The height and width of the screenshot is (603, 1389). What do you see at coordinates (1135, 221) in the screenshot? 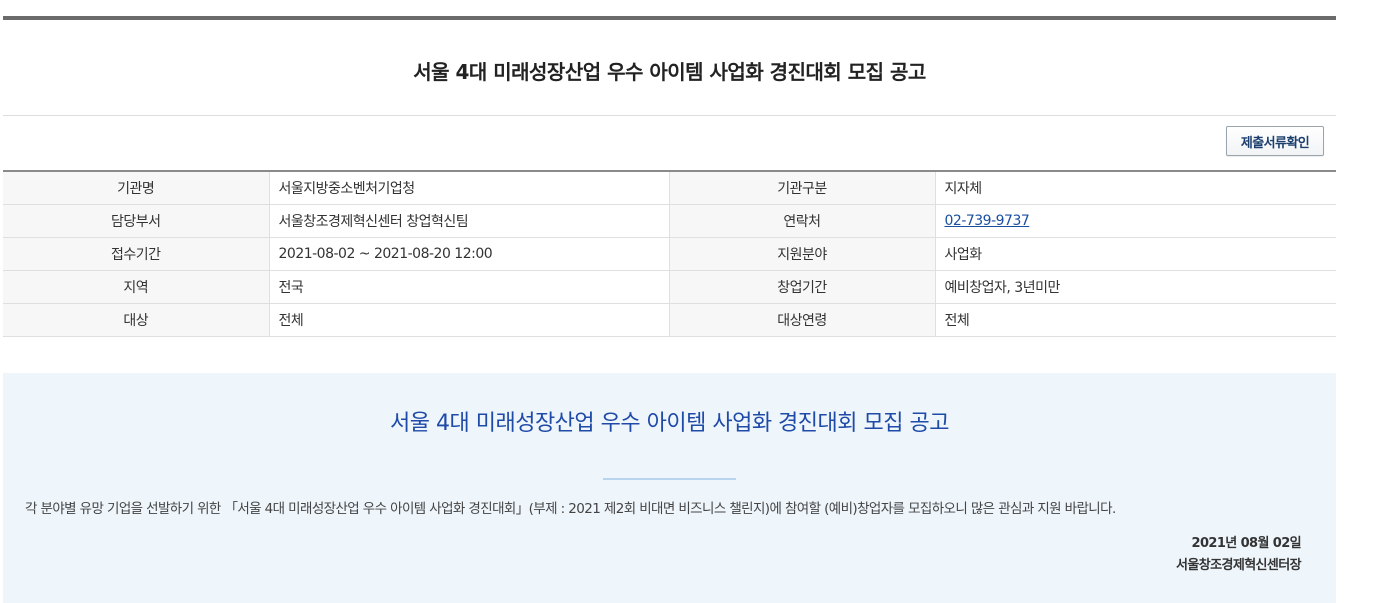
I see `value-contact: 02-739-9737` at bounding box center [1135, 221].